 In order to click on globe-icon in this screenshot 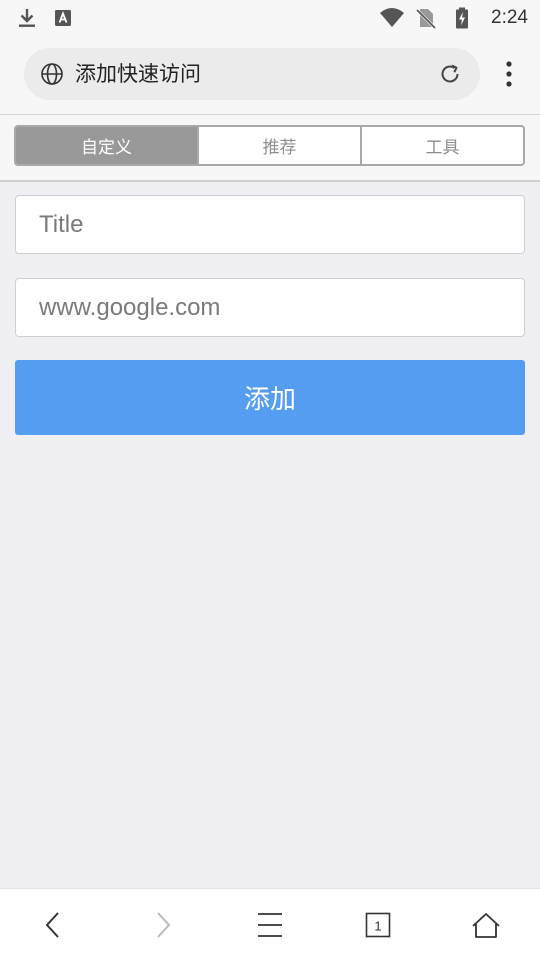, I will do `click(52, 74)`.